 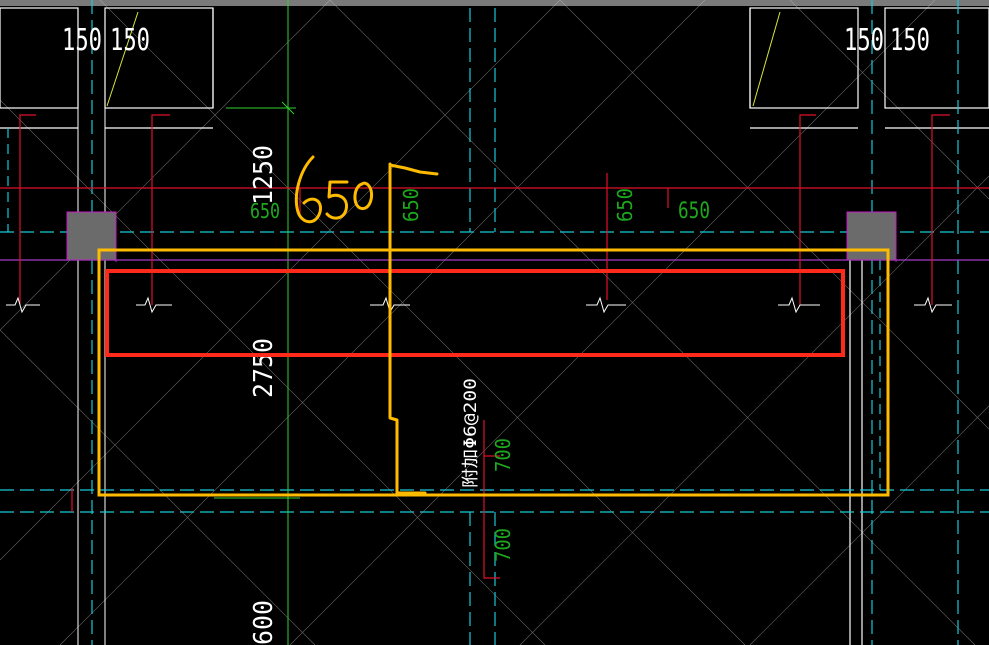 I want to click on dim-150-left-b: 150, so click(x=130, y=40).